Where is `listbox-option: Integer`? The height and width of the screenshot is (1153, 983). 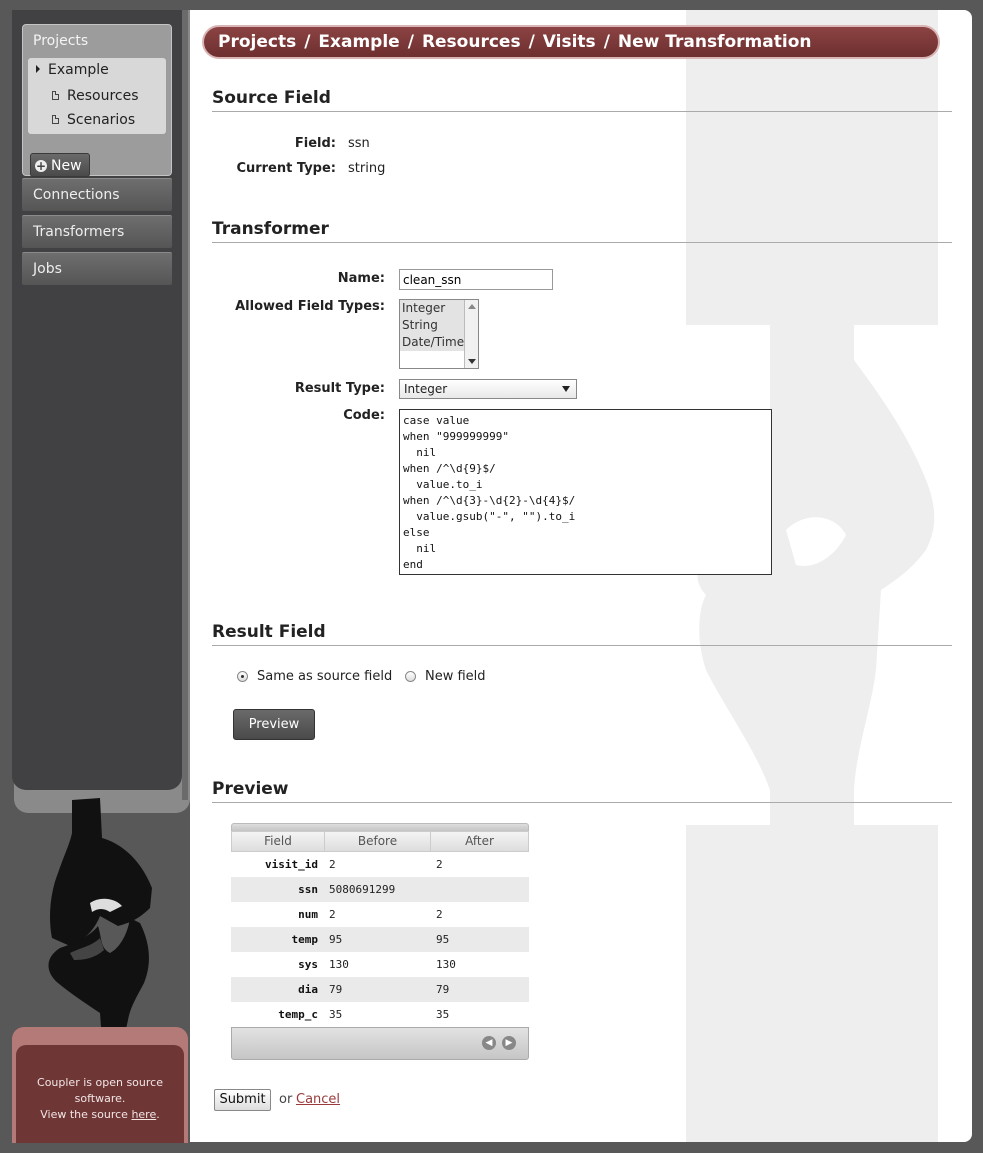 listbox-option: Integer is located at coordinates (432, 308).